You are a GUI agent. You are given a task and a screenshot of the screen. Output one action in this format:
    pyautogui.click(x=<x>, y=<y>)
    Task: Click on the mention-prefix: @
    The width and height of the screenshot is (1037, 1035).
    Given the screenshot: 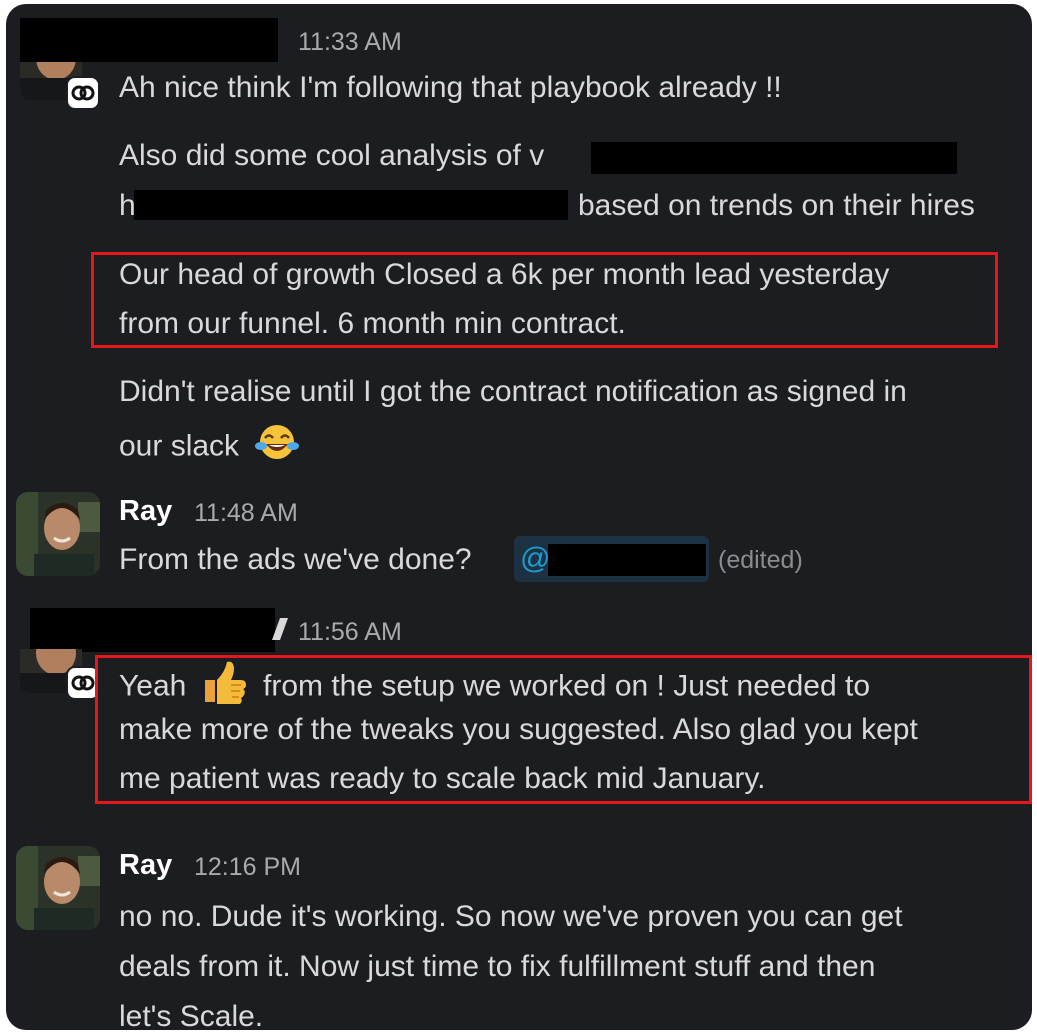 What is the action you would take?
    pyautogui.click(x=535, y=558)
    